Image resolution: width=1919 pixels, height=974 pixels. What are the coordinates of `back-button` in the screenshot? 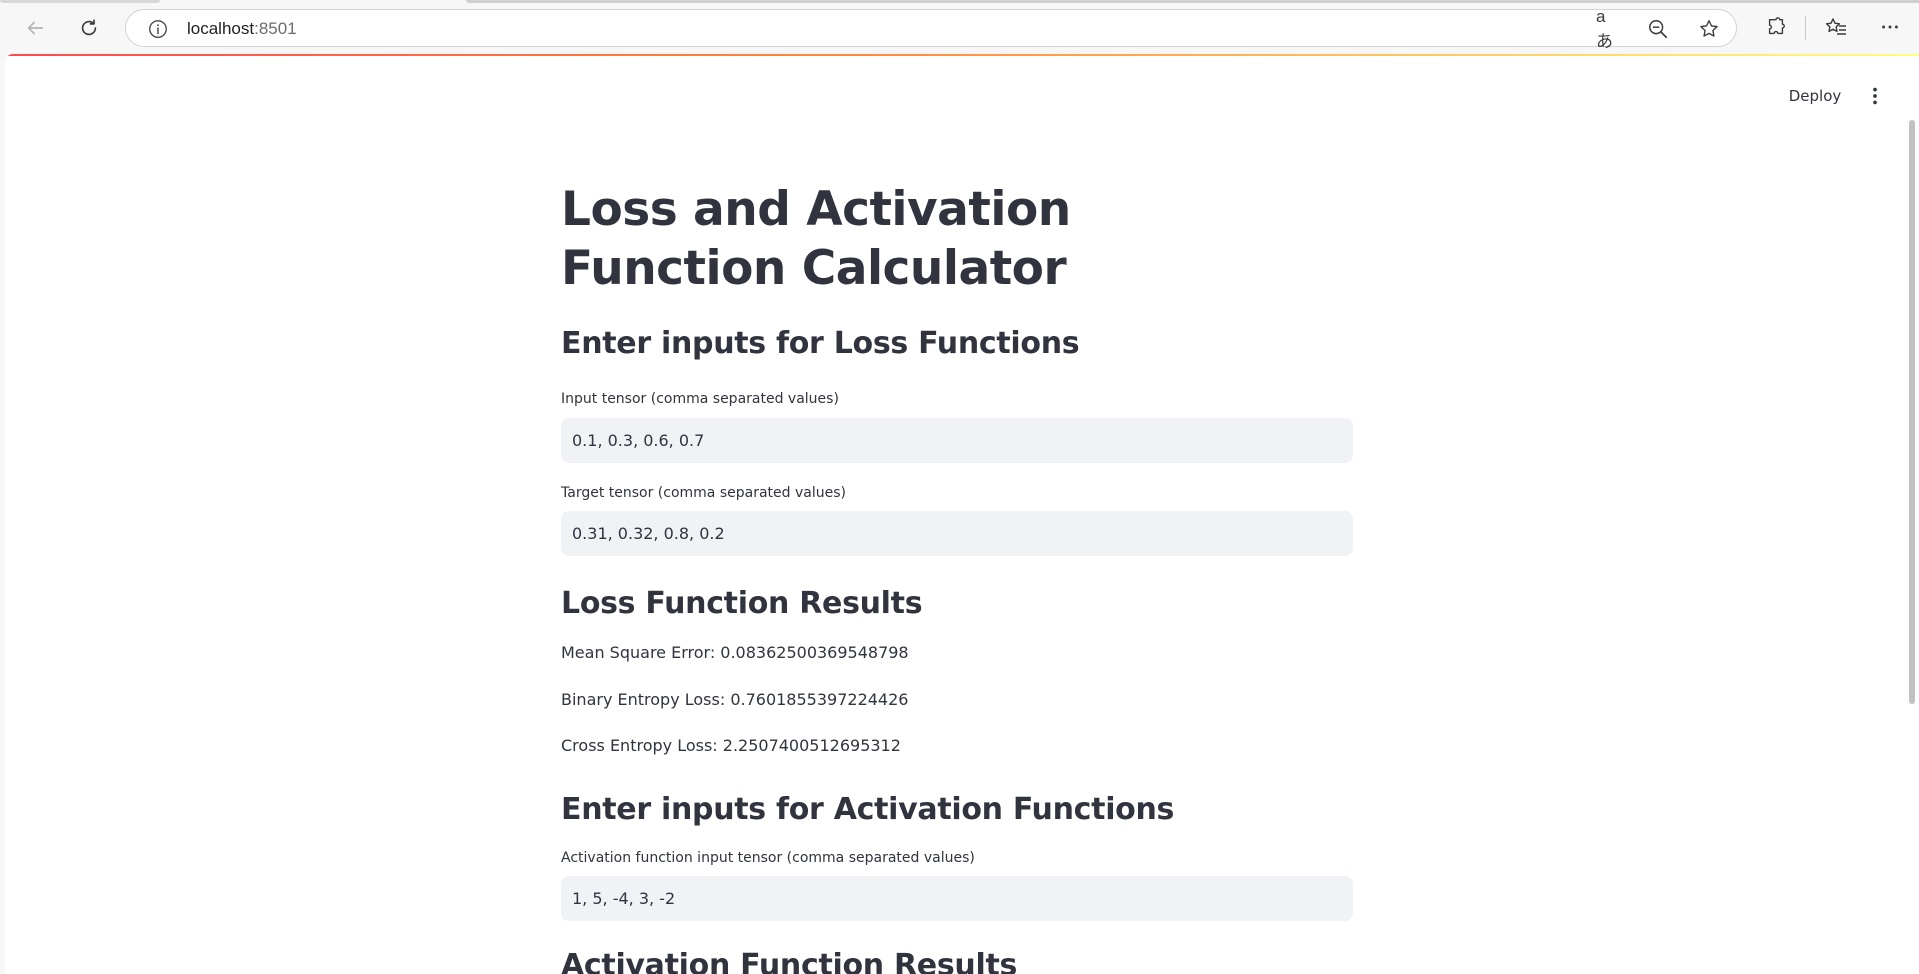 It's located at (35, 28).